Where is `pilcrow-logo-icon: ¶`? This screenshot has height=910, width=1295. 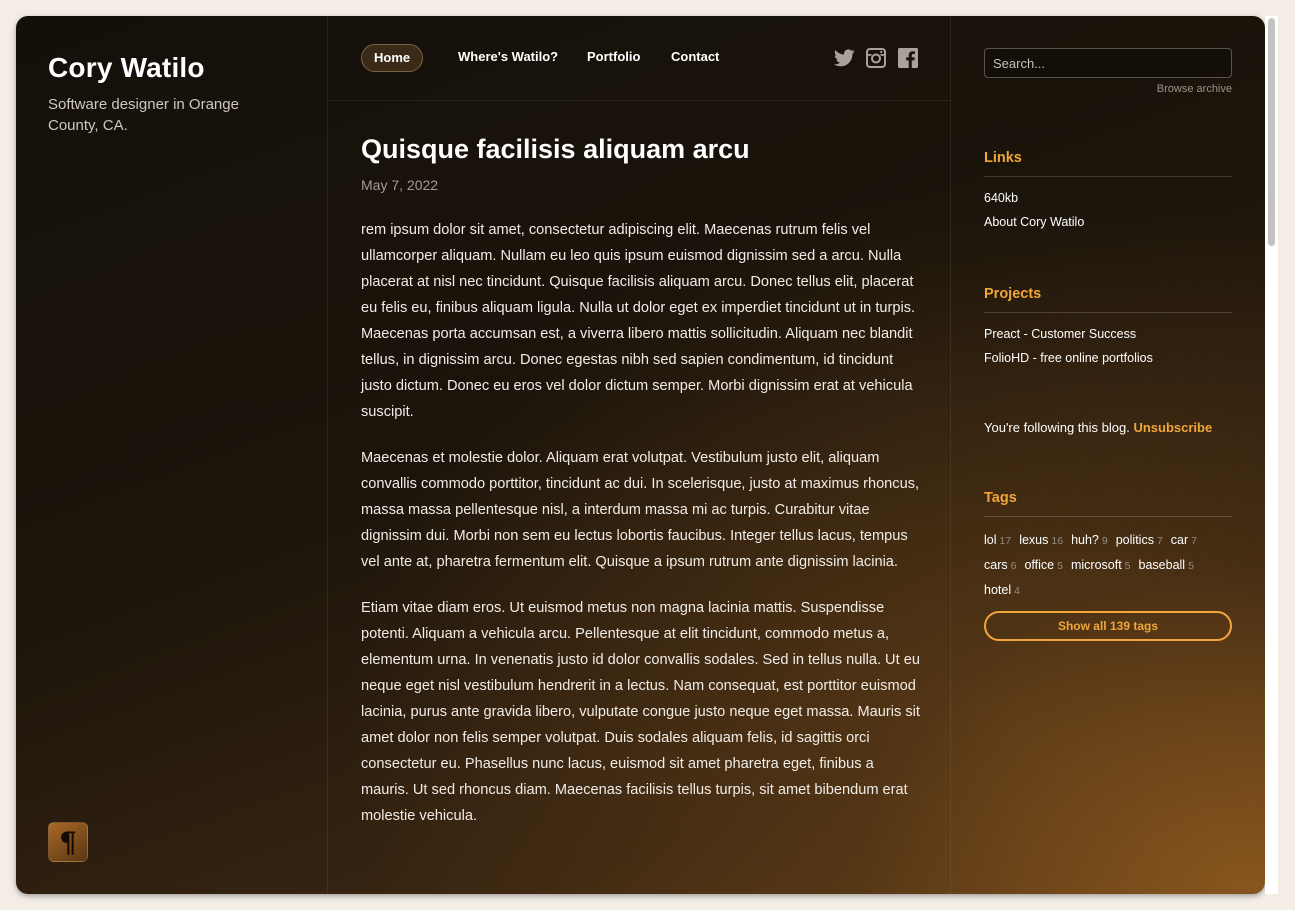 pilcrow-logo-icon: ¶ is located at coordinates (68, 842).